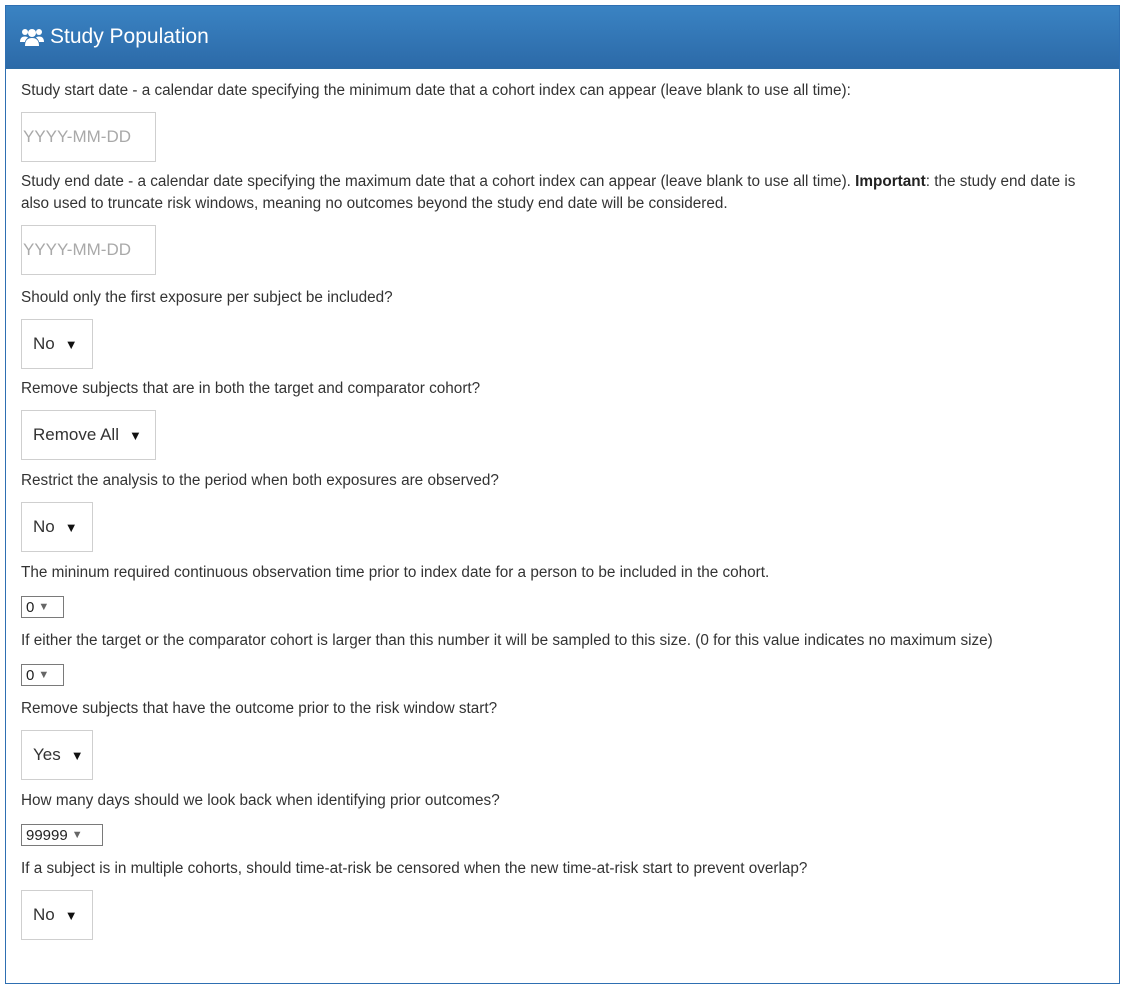 The height and width of the screenshot is (992, 1127). I want to click on min-observation-select: 0 ▼, so click(42, 607).